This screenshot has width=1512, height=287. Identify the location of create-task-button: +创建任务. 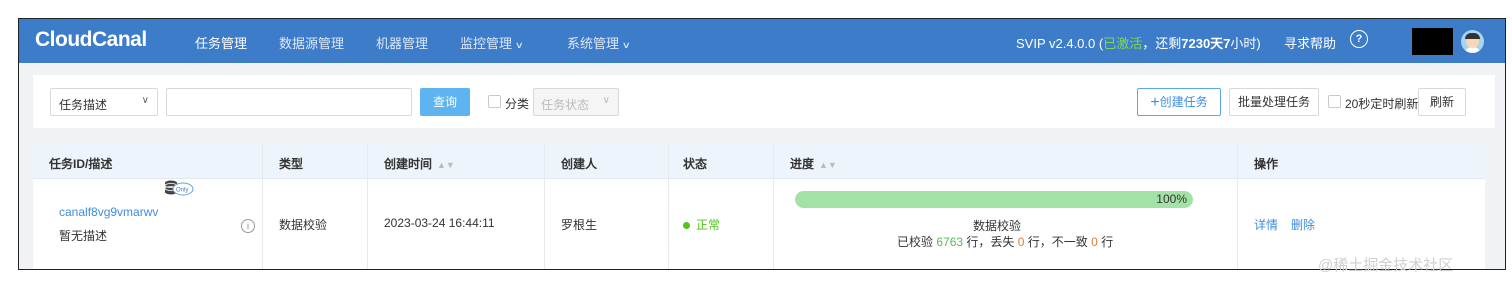
(1179, 102).